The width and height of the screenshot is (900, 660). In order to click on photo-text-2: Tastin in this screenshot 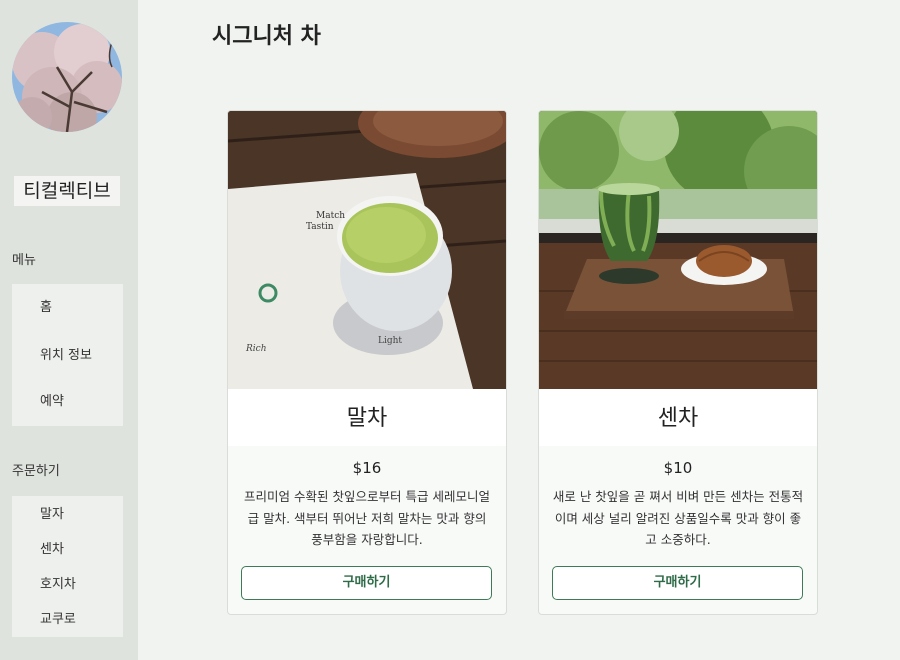, I will do `click(320, 227)`.